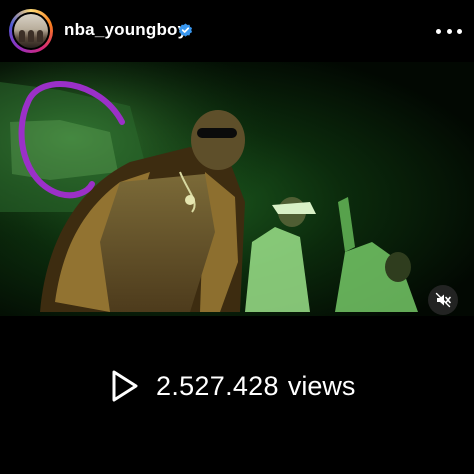 Image resolution: width=474 pixels, height=474 pixels. I want to click on person-head, so click(218, 140).